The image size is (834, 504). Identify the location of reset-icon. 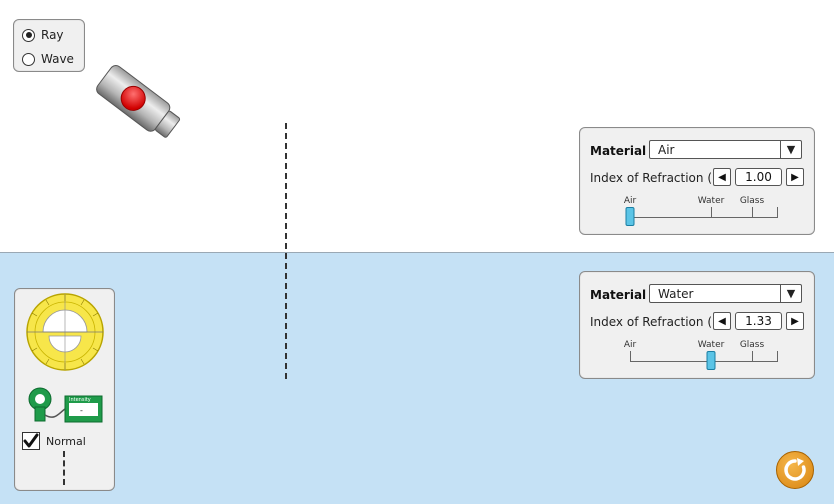
(795, 469).